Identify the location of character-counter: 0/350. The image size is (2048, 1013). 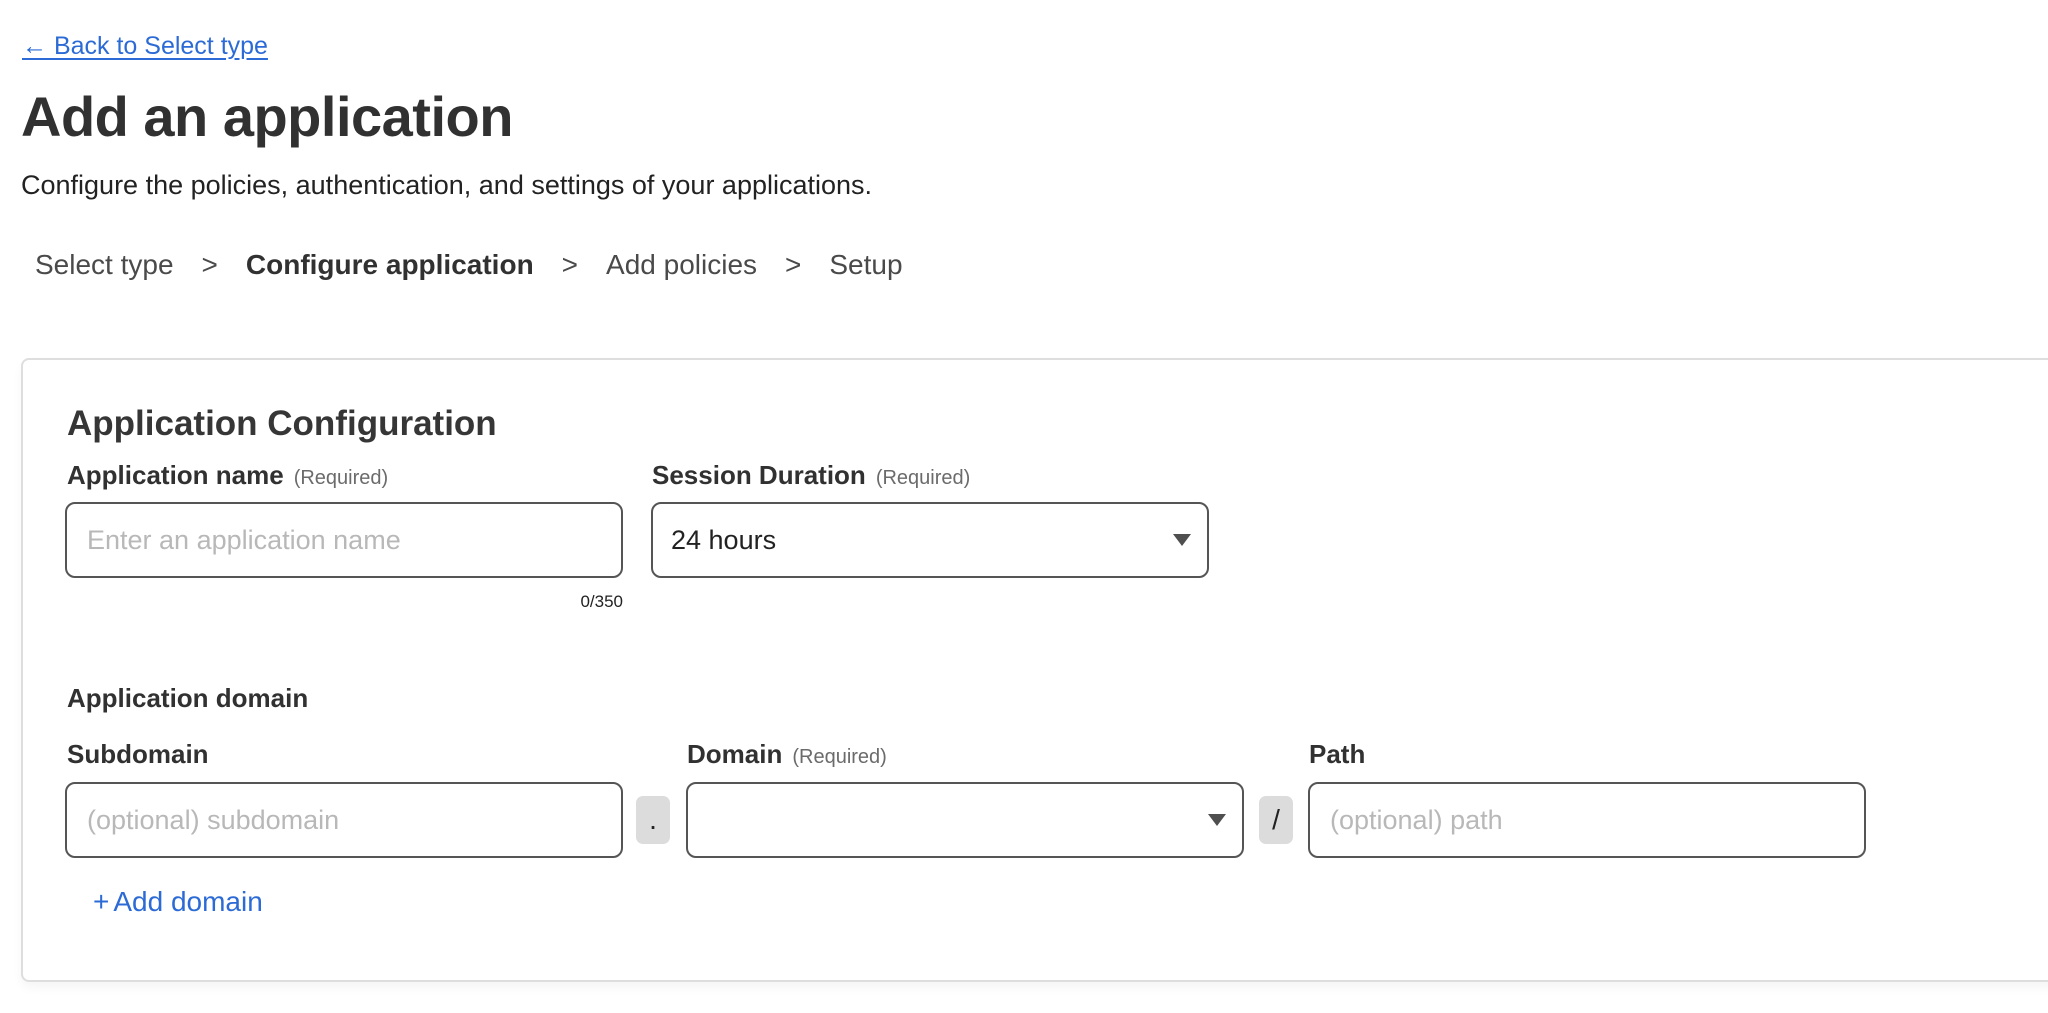
(601, 601).